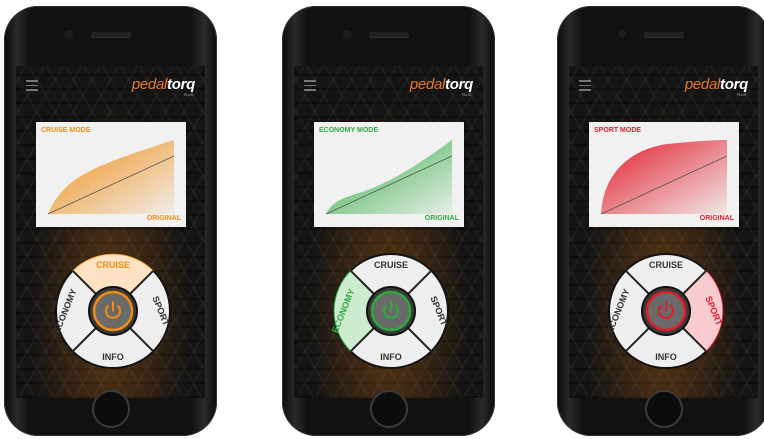 This screenshot has height=439, width=764. I want to click on throttle-curve-graph: SPORT MODE ORIGINAL, so click(664, 174).